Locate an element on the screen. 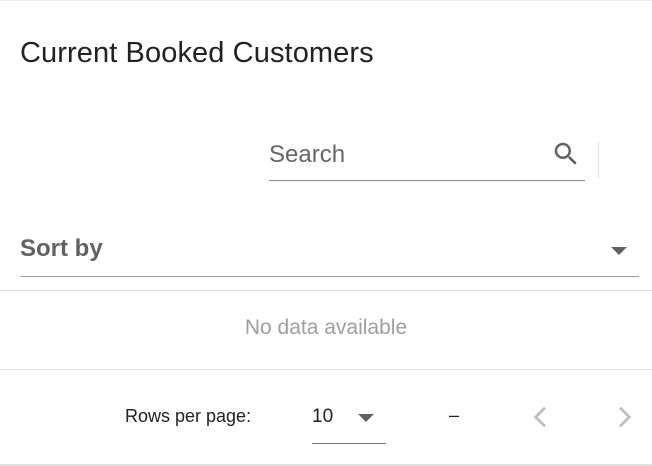 The width and height of the screenshot is (652, 466). rows-per-page-value: 10 is located at coordinates (323, 416).